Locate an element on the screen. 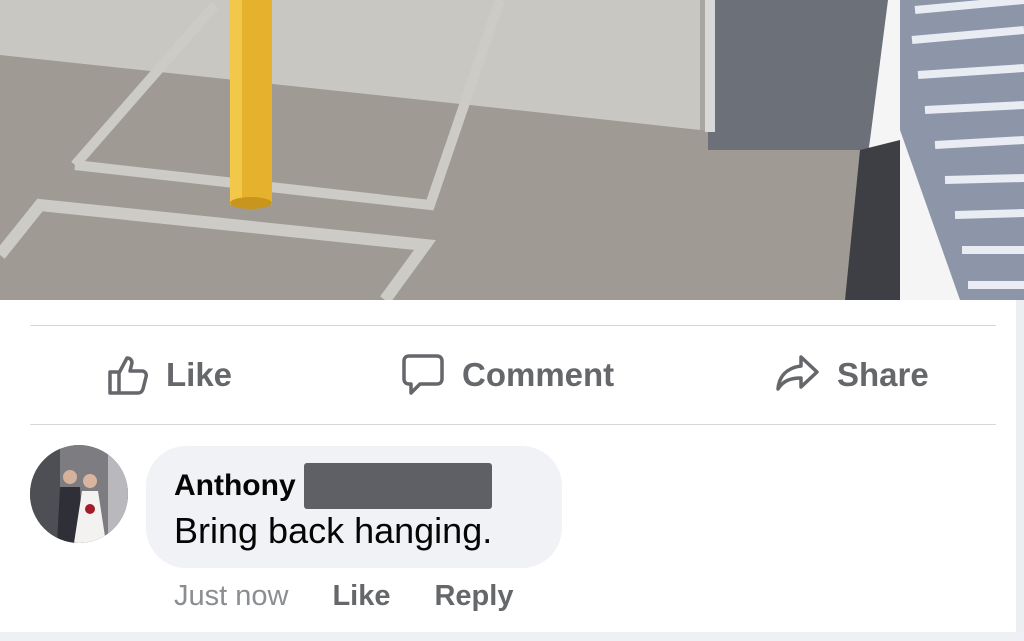 The height and width of the screenshot is (641, 1024). speech-bubble-icon is located at coordinates (423, 375).